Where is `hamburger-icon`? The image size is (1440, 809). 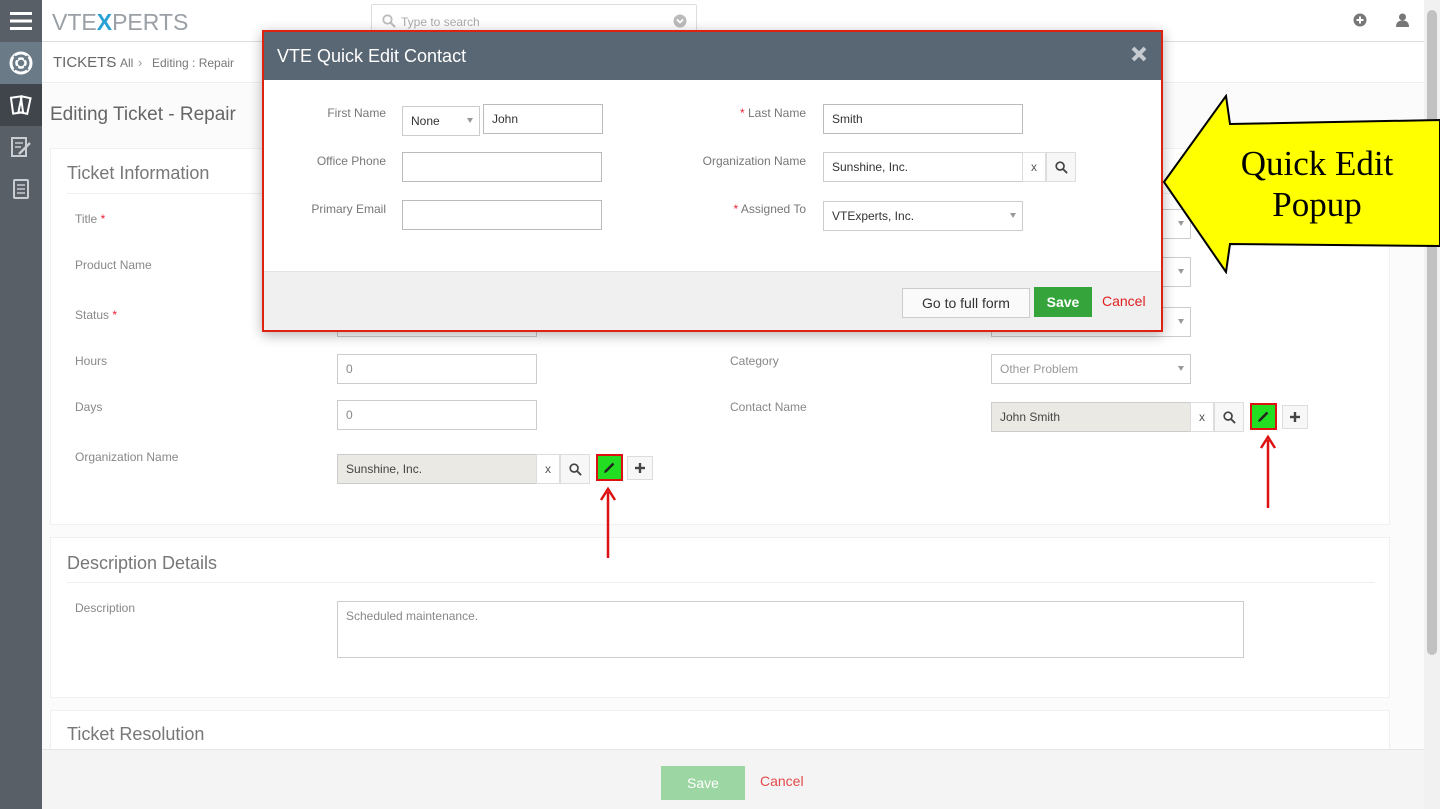
hamburger-icon is located at coordinates (21, 21).